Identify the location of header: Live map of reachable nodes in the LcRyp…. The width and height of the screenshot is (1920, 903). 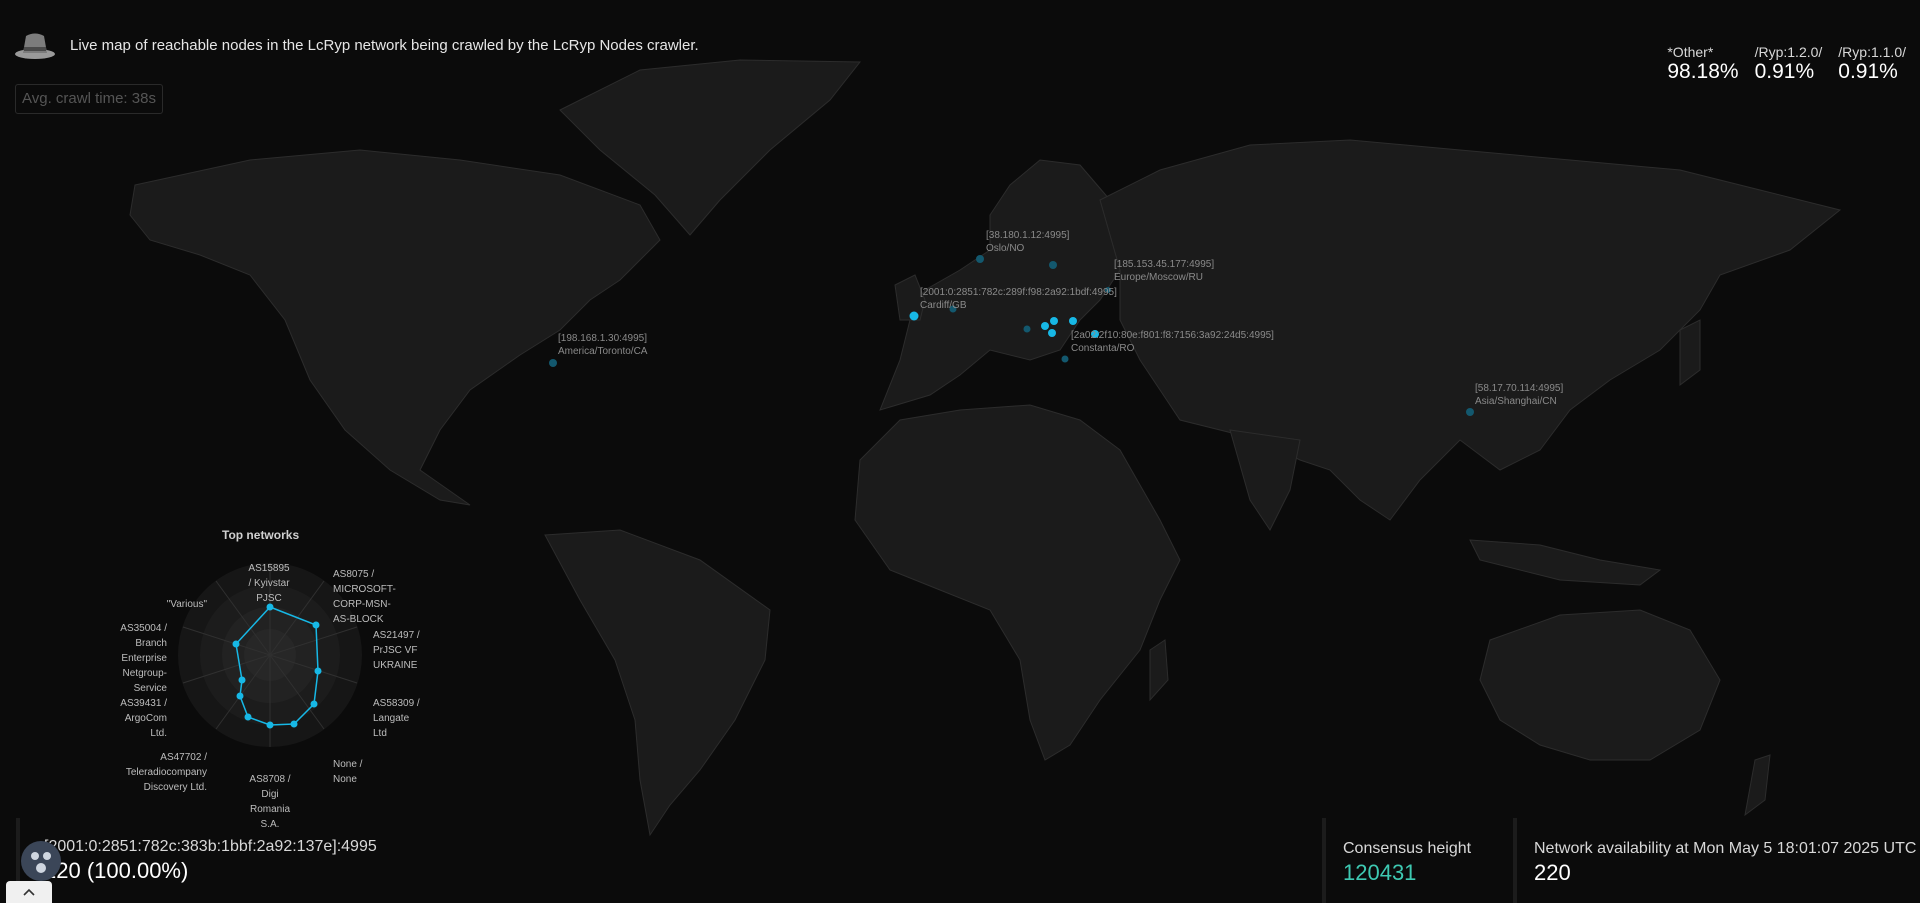
(356, 45).